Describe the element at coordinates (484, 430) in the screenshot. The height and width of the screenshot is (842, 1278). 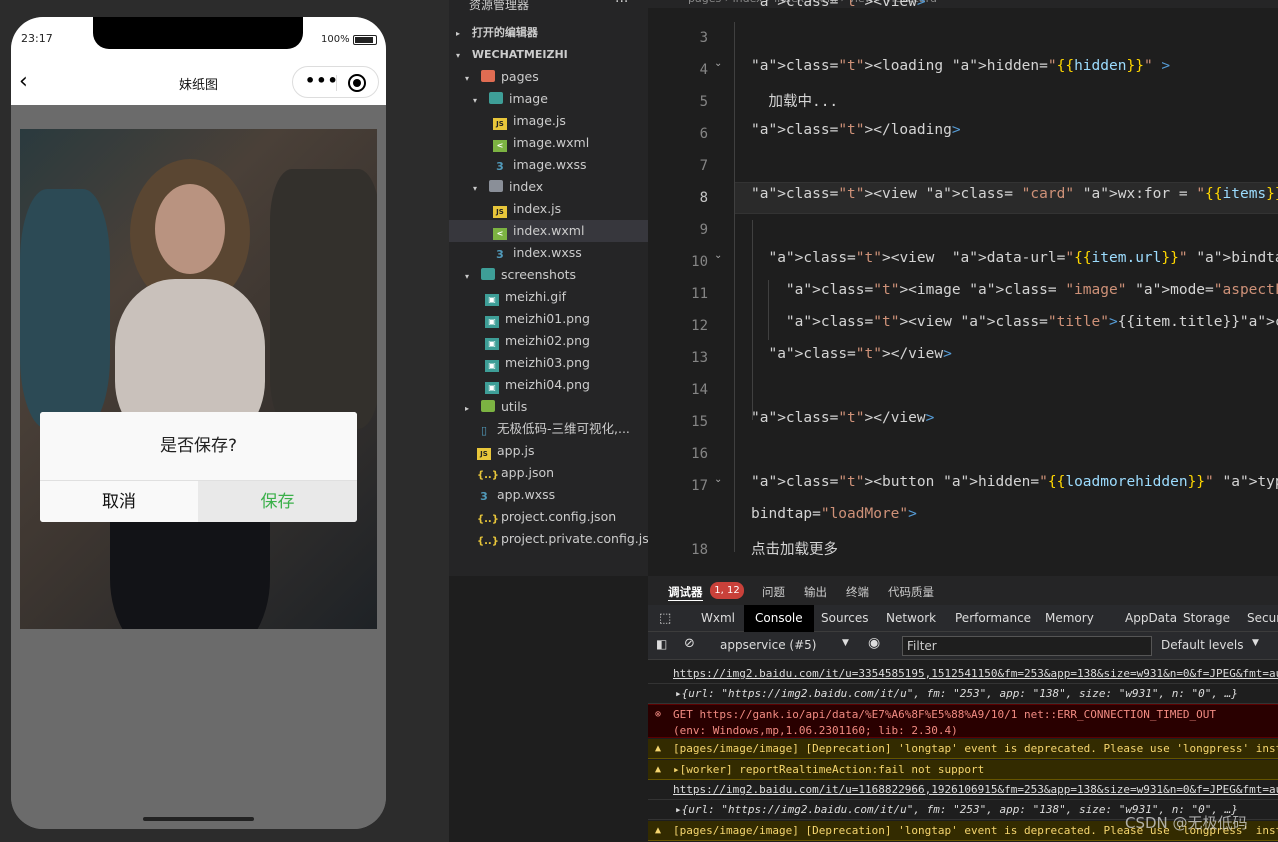
I see `file-icon: ▯` at that location.